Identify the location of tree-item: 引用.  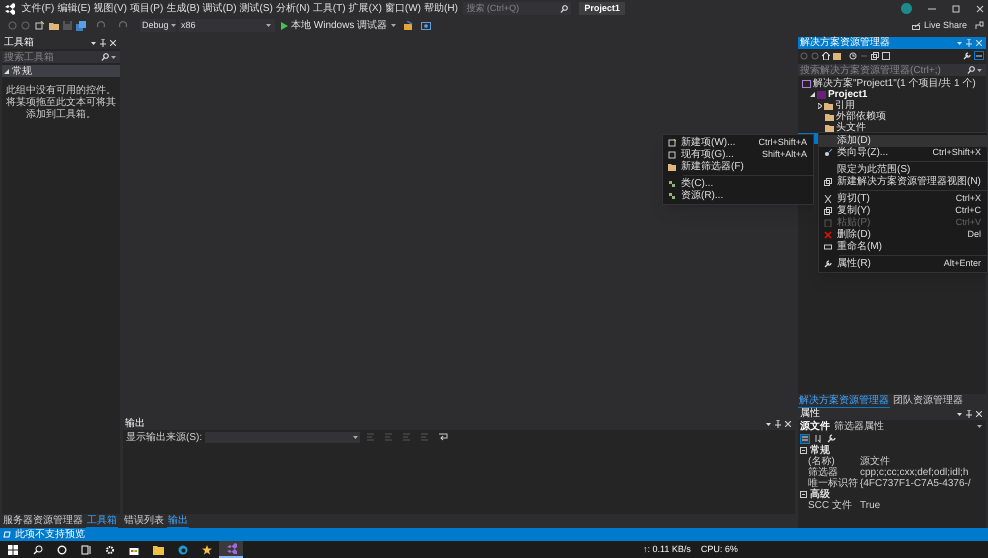
(892, 105).